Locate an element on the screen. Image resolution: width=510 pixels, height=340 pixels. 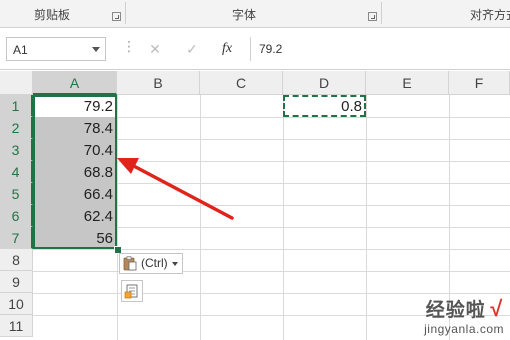
name-box: A1 is located at coordinates (56, 49).